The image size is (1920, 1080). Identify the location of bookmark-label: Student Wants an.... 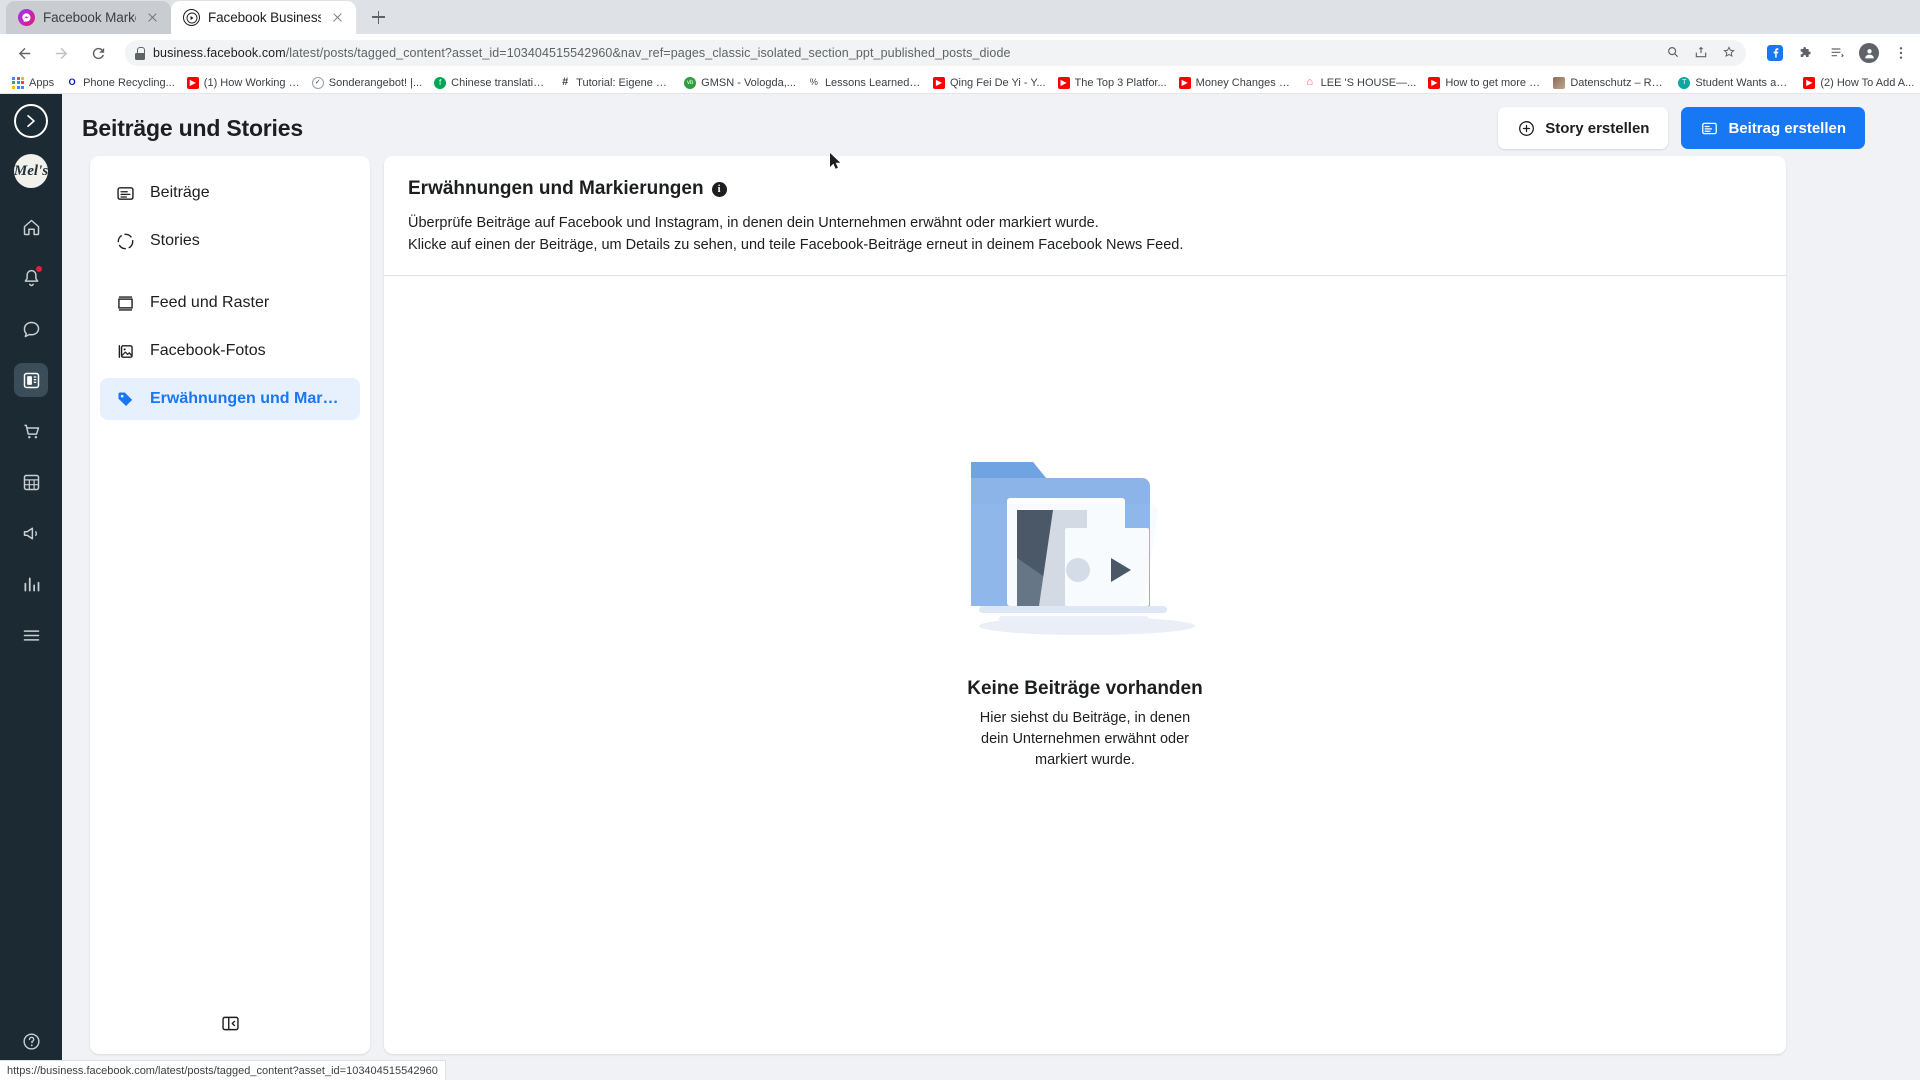
(1743, 82).